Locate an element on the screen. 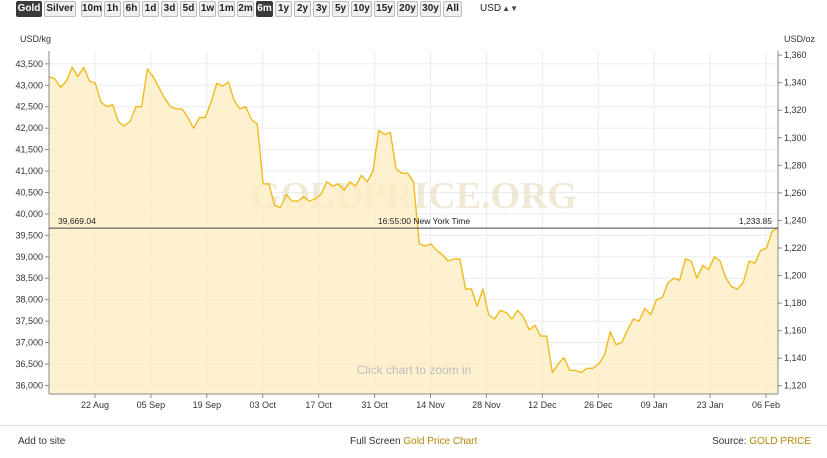  right-tick-label: 1,140 is located at coordinates (795, 358).